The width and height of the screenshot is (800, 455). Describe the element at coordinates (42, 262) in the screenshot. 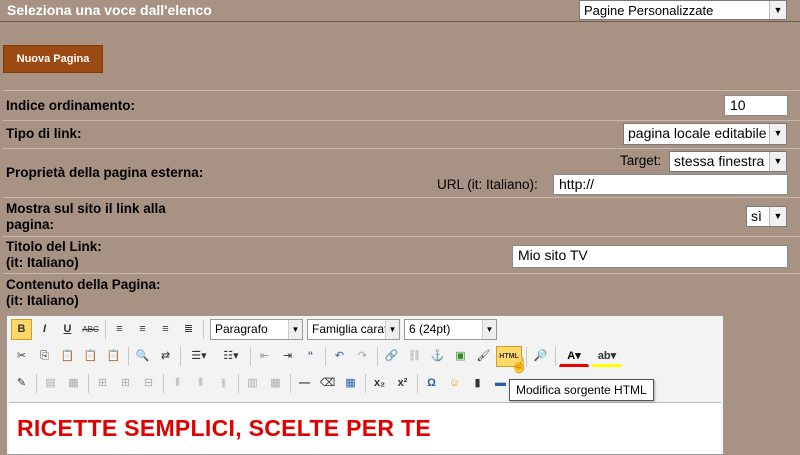

I see `link-title-label-line2: (it: Italiano)` at that location.